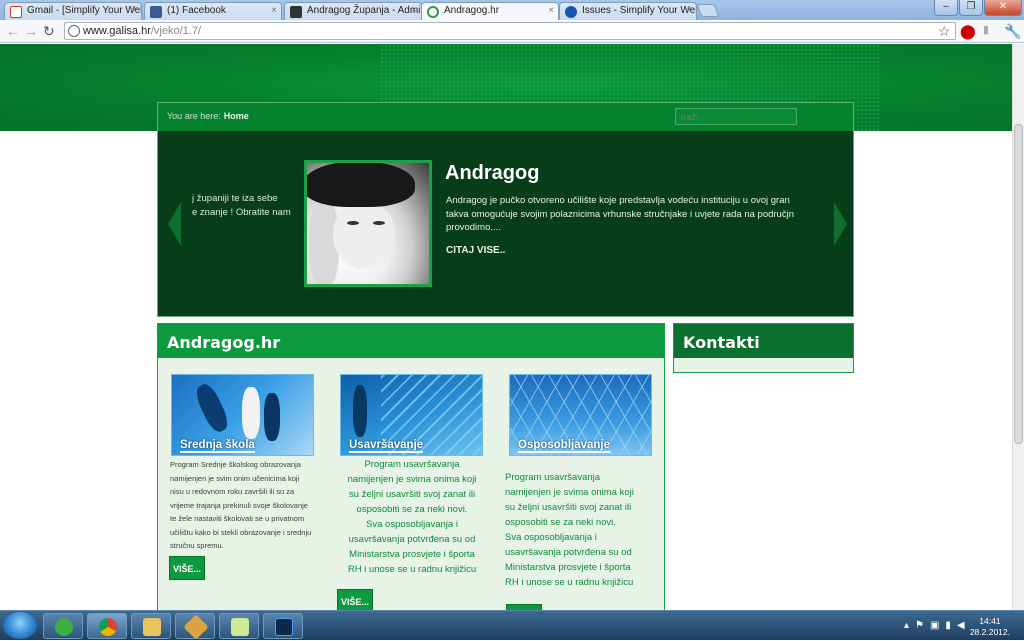 This screenshot has height=641, width=1024. What do you see at coordinates (196, 10) in the screenshot?
I see `tab-label: (1) Facebook` at bounding box center [196, 10].